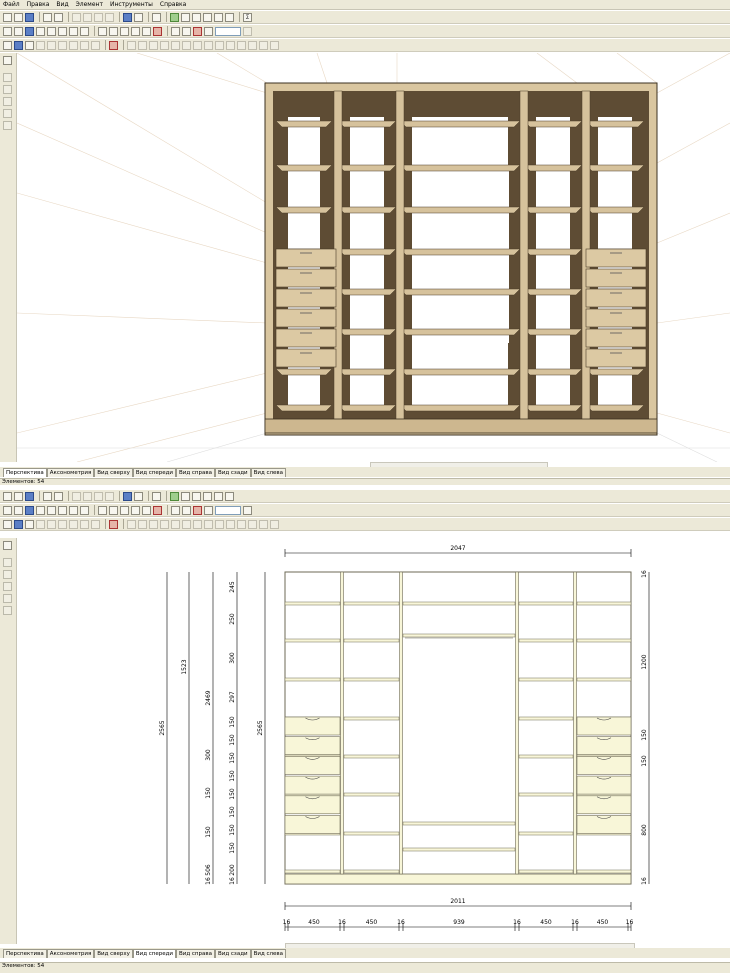 This screenshot has width=730, height=973. What do you see at coordinates (247, 31) in the screenshot?
I see `zoom-fit-icon` at bounding box center [247, 31].